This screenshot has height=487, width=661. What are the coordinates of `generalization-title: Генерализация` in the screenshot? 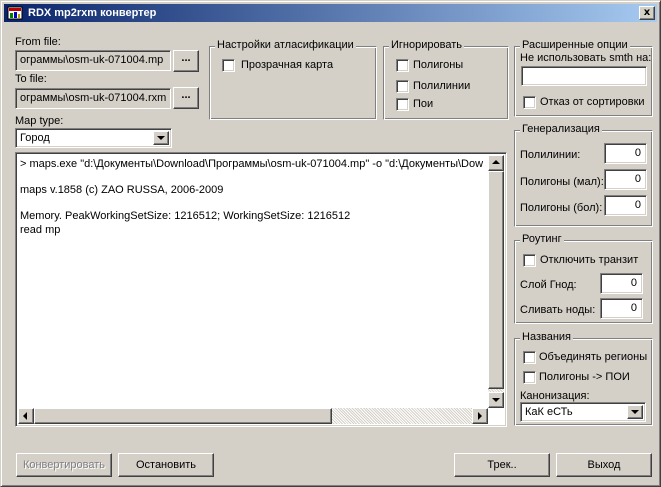 It's located at (561, 129).